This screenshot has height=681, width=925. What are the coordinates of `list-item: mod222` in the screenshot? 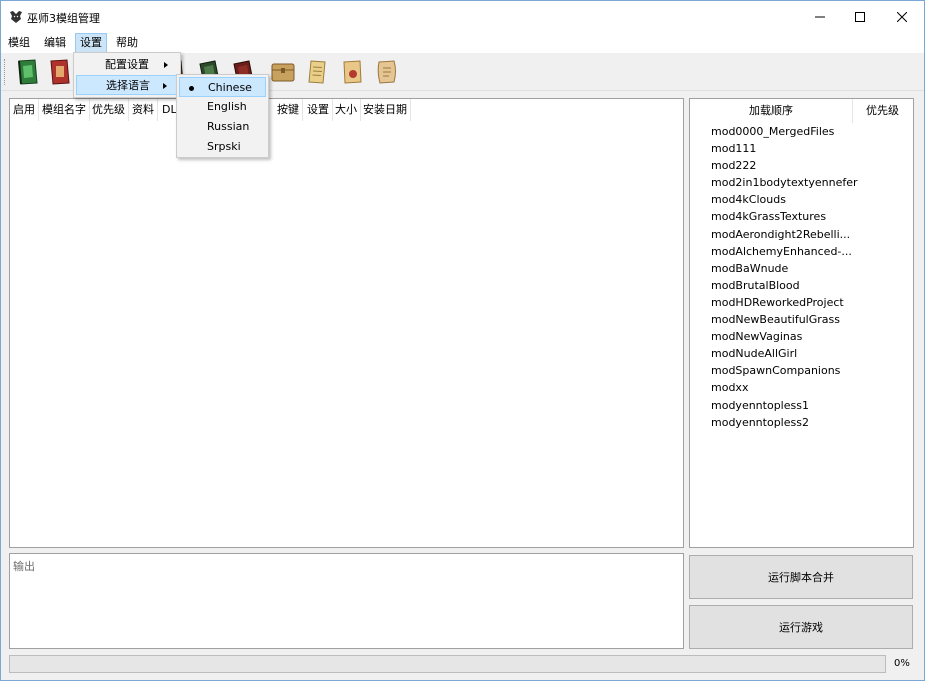 It's located at (784, 165).